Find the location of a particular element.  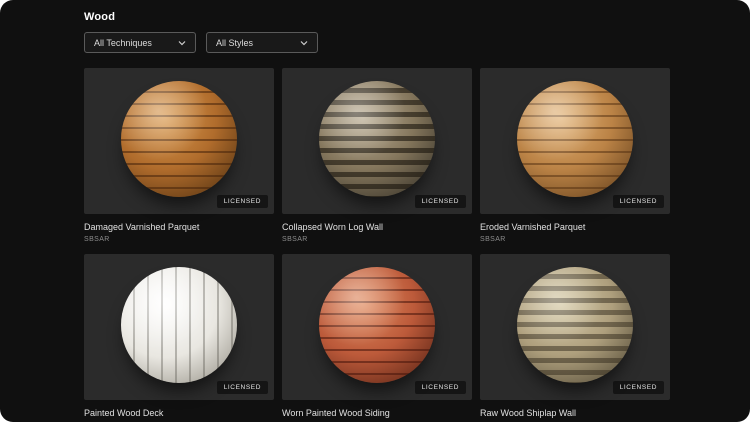

material-card: LICENSED Painted Wood Deck SBSAR is located at coordinates (179, 338).